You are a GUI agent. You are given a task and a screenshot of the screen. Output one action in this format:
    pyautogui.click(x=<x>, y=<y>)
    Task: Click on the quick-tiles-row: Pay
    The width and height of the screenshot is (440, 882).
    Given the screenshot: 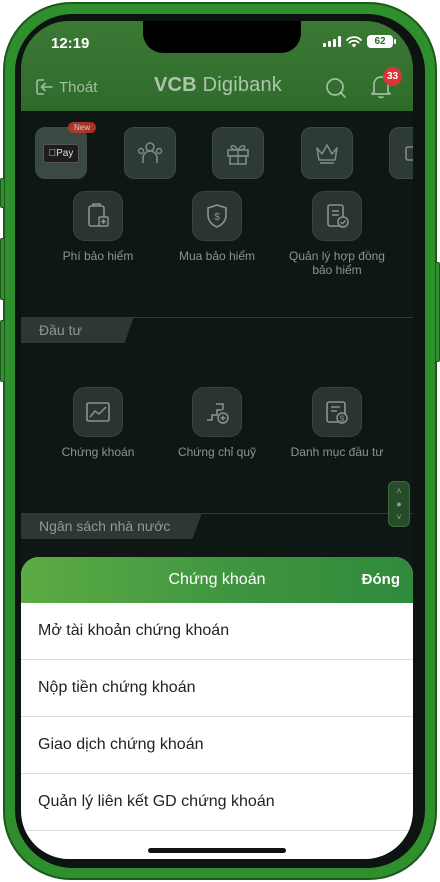 What is the action you would take?
    pyautogui.click(x=217, y=153)
    